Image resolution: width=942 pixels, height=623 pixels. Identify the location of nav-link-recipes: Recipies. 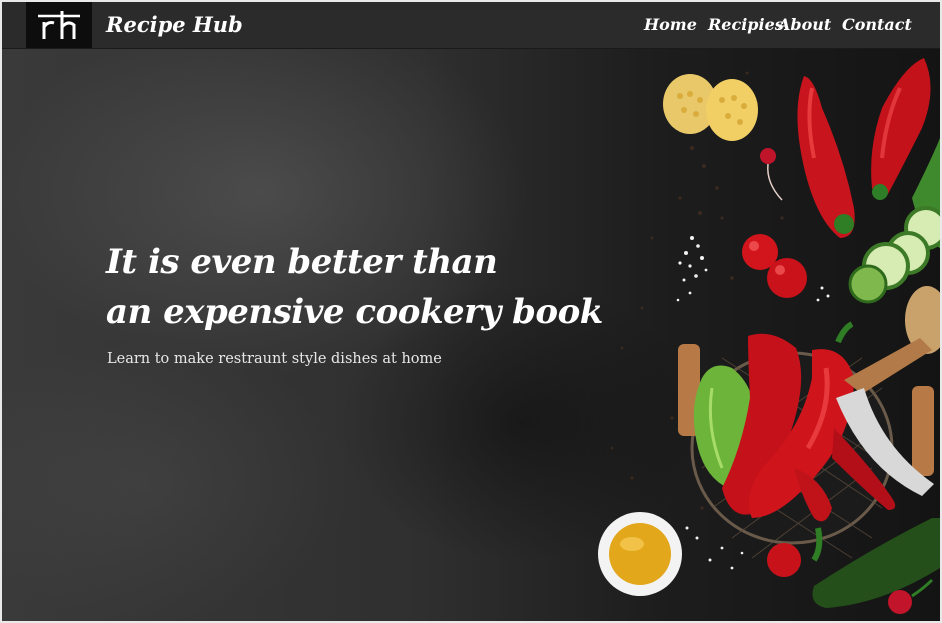
(746, 24).